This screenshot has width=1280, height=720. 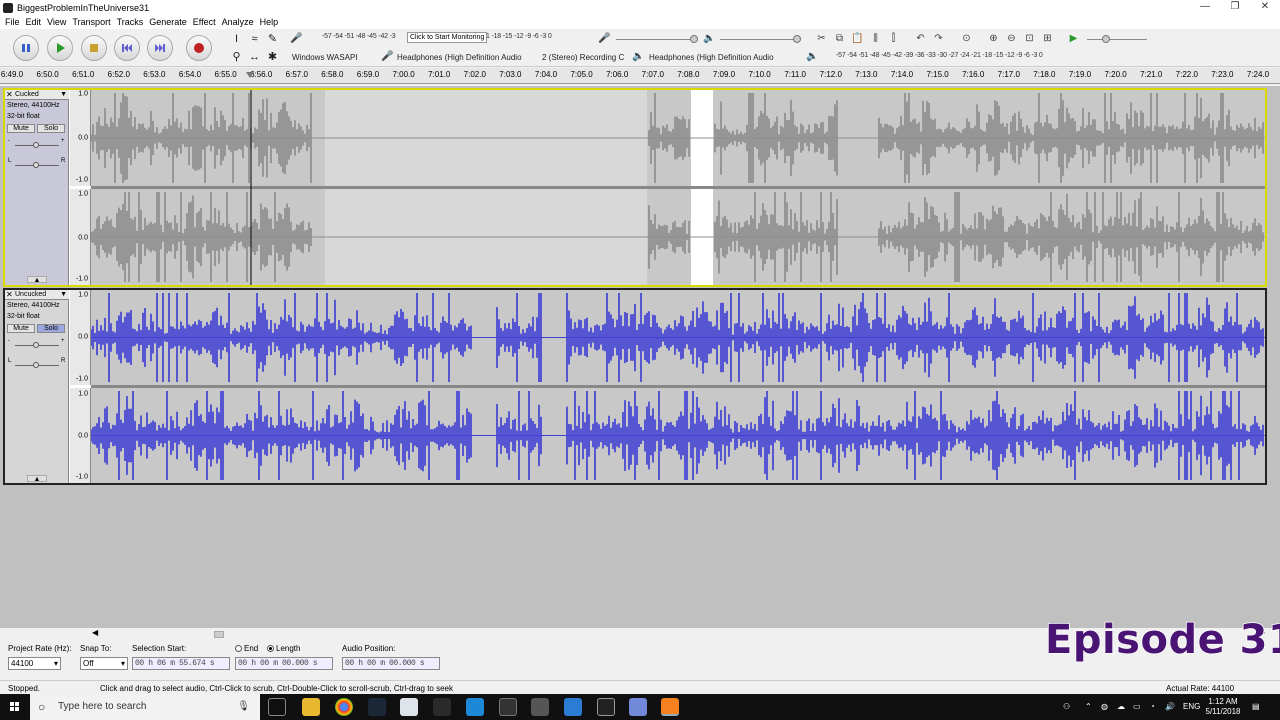 What do you see at coordinates (1205, 7) in the screenshot?
I see `minimize-button: —` at bounding box center [1205, 7].